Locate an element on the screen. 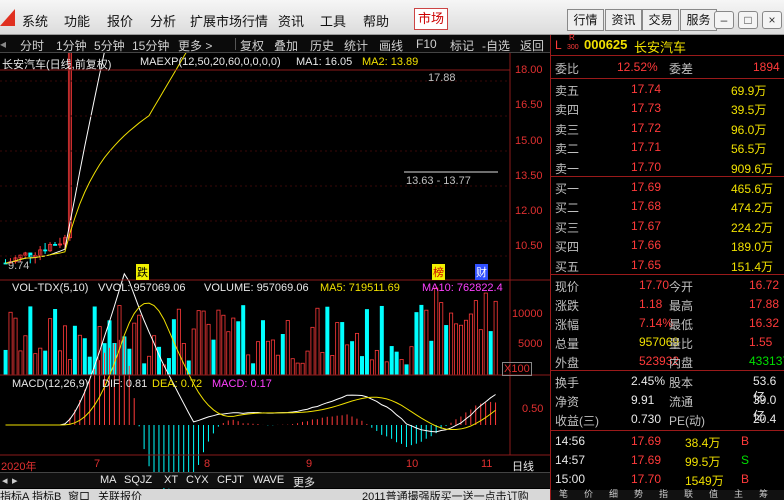  bid-row: 买四 17.66 189.0万 is located at coordinates (667, 245).